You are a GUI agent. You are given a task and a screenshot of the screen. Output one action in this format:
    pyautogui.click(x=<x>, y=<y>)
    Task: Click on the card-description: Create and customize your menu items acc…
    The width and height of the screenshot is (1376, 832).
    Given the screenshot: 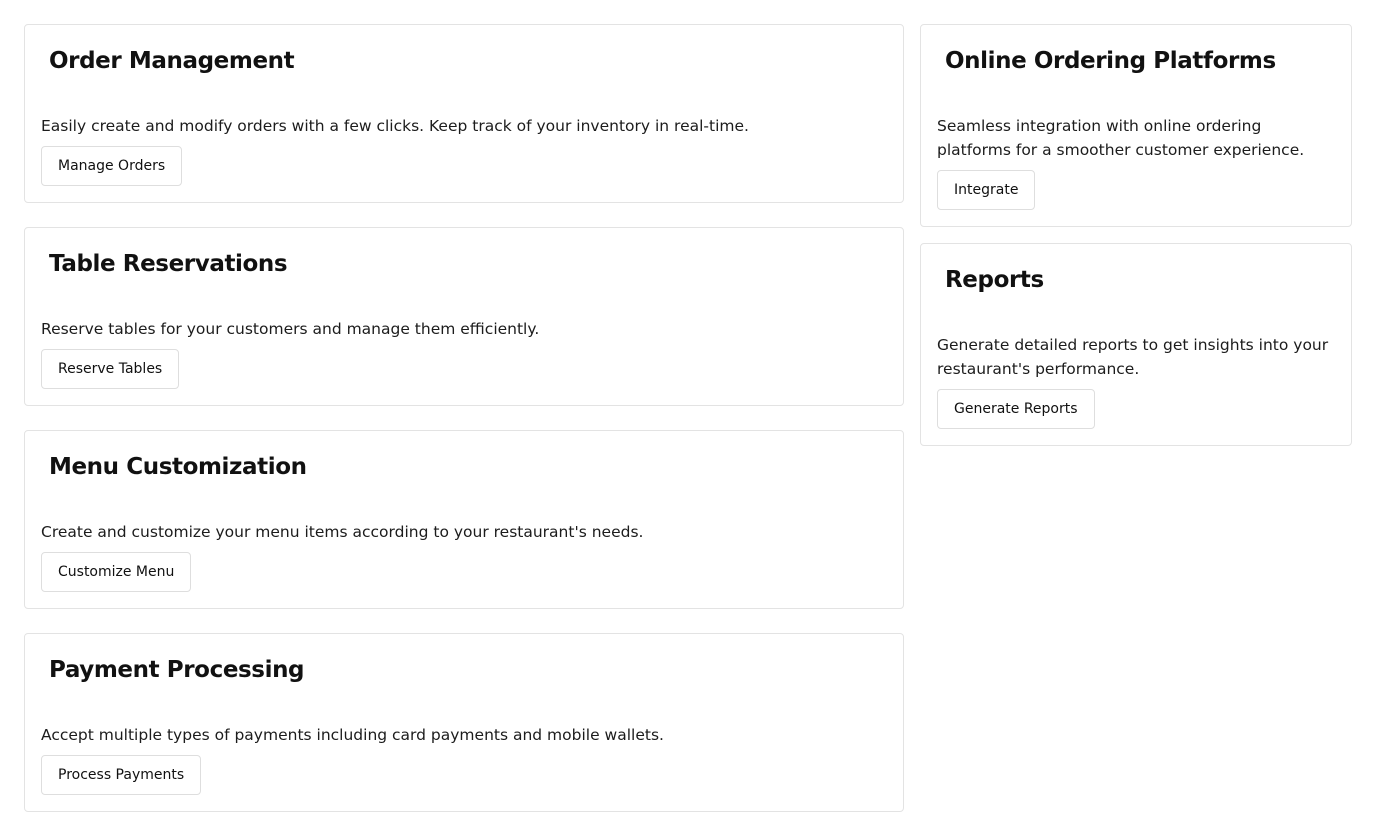 What is the action you would take?
    pyautogui.click(x=342, y=532)
    